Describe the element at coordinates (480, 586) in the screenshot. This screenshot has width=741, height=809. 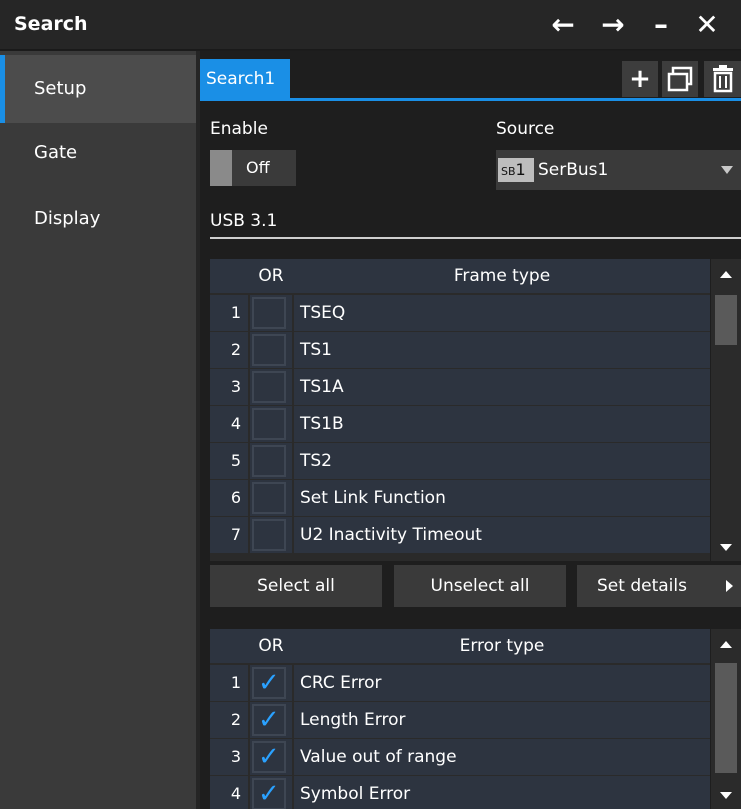
I see `unselect-all-button: Unselect all` at that location.